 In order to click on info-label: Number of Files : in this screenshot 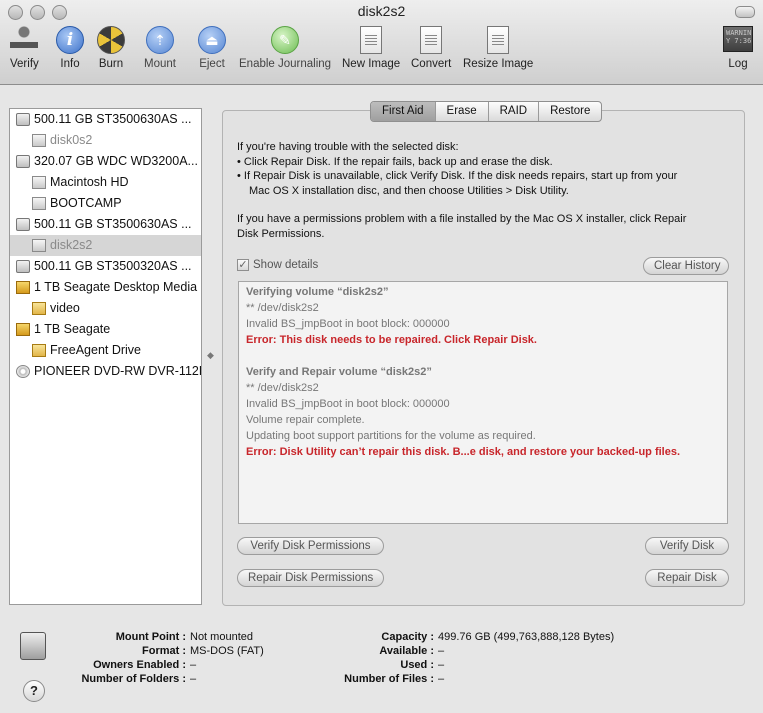, I will do `click(389, 679)`.